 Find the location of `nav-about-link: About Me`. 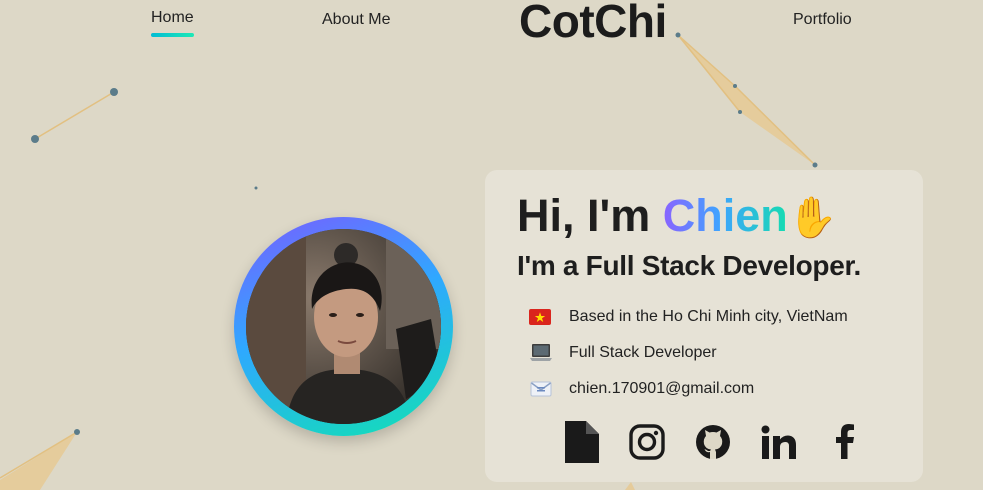

nav-about-link: About Me is located at coordinates (356, 20).